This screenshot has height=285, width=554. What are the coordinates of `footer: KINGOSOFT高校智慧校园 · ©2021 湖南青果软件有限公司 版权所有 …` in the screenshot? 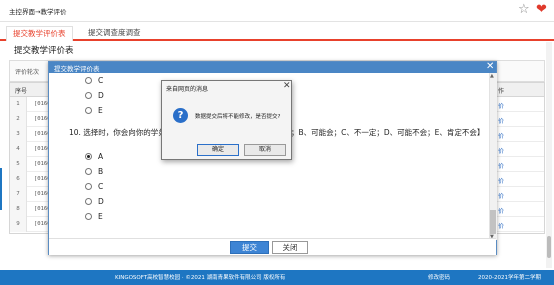 It's located at (277, 277).